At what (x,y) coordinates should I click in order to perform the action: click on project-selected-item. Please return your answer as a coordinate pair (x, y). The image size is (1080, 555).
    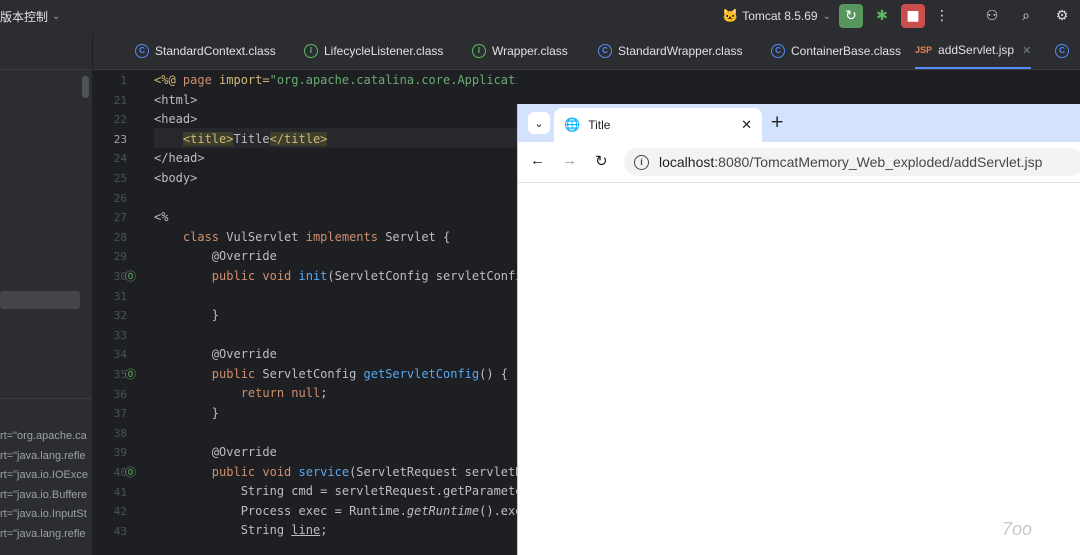
    Looking at the image, I should click on (40, 300).